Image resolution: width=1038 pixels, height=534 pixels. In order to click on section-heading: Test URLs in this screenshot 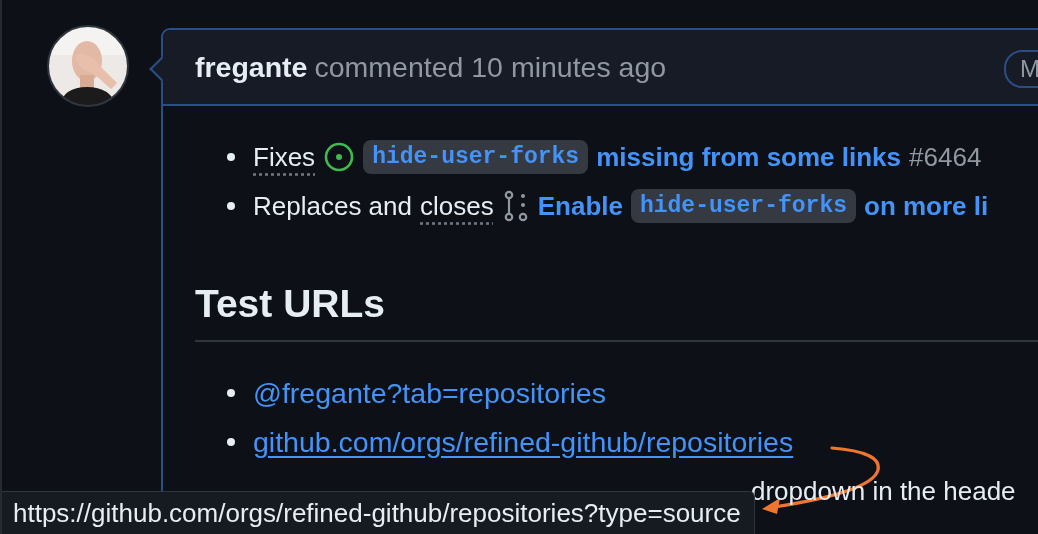, I will do `click(290, 304)`.